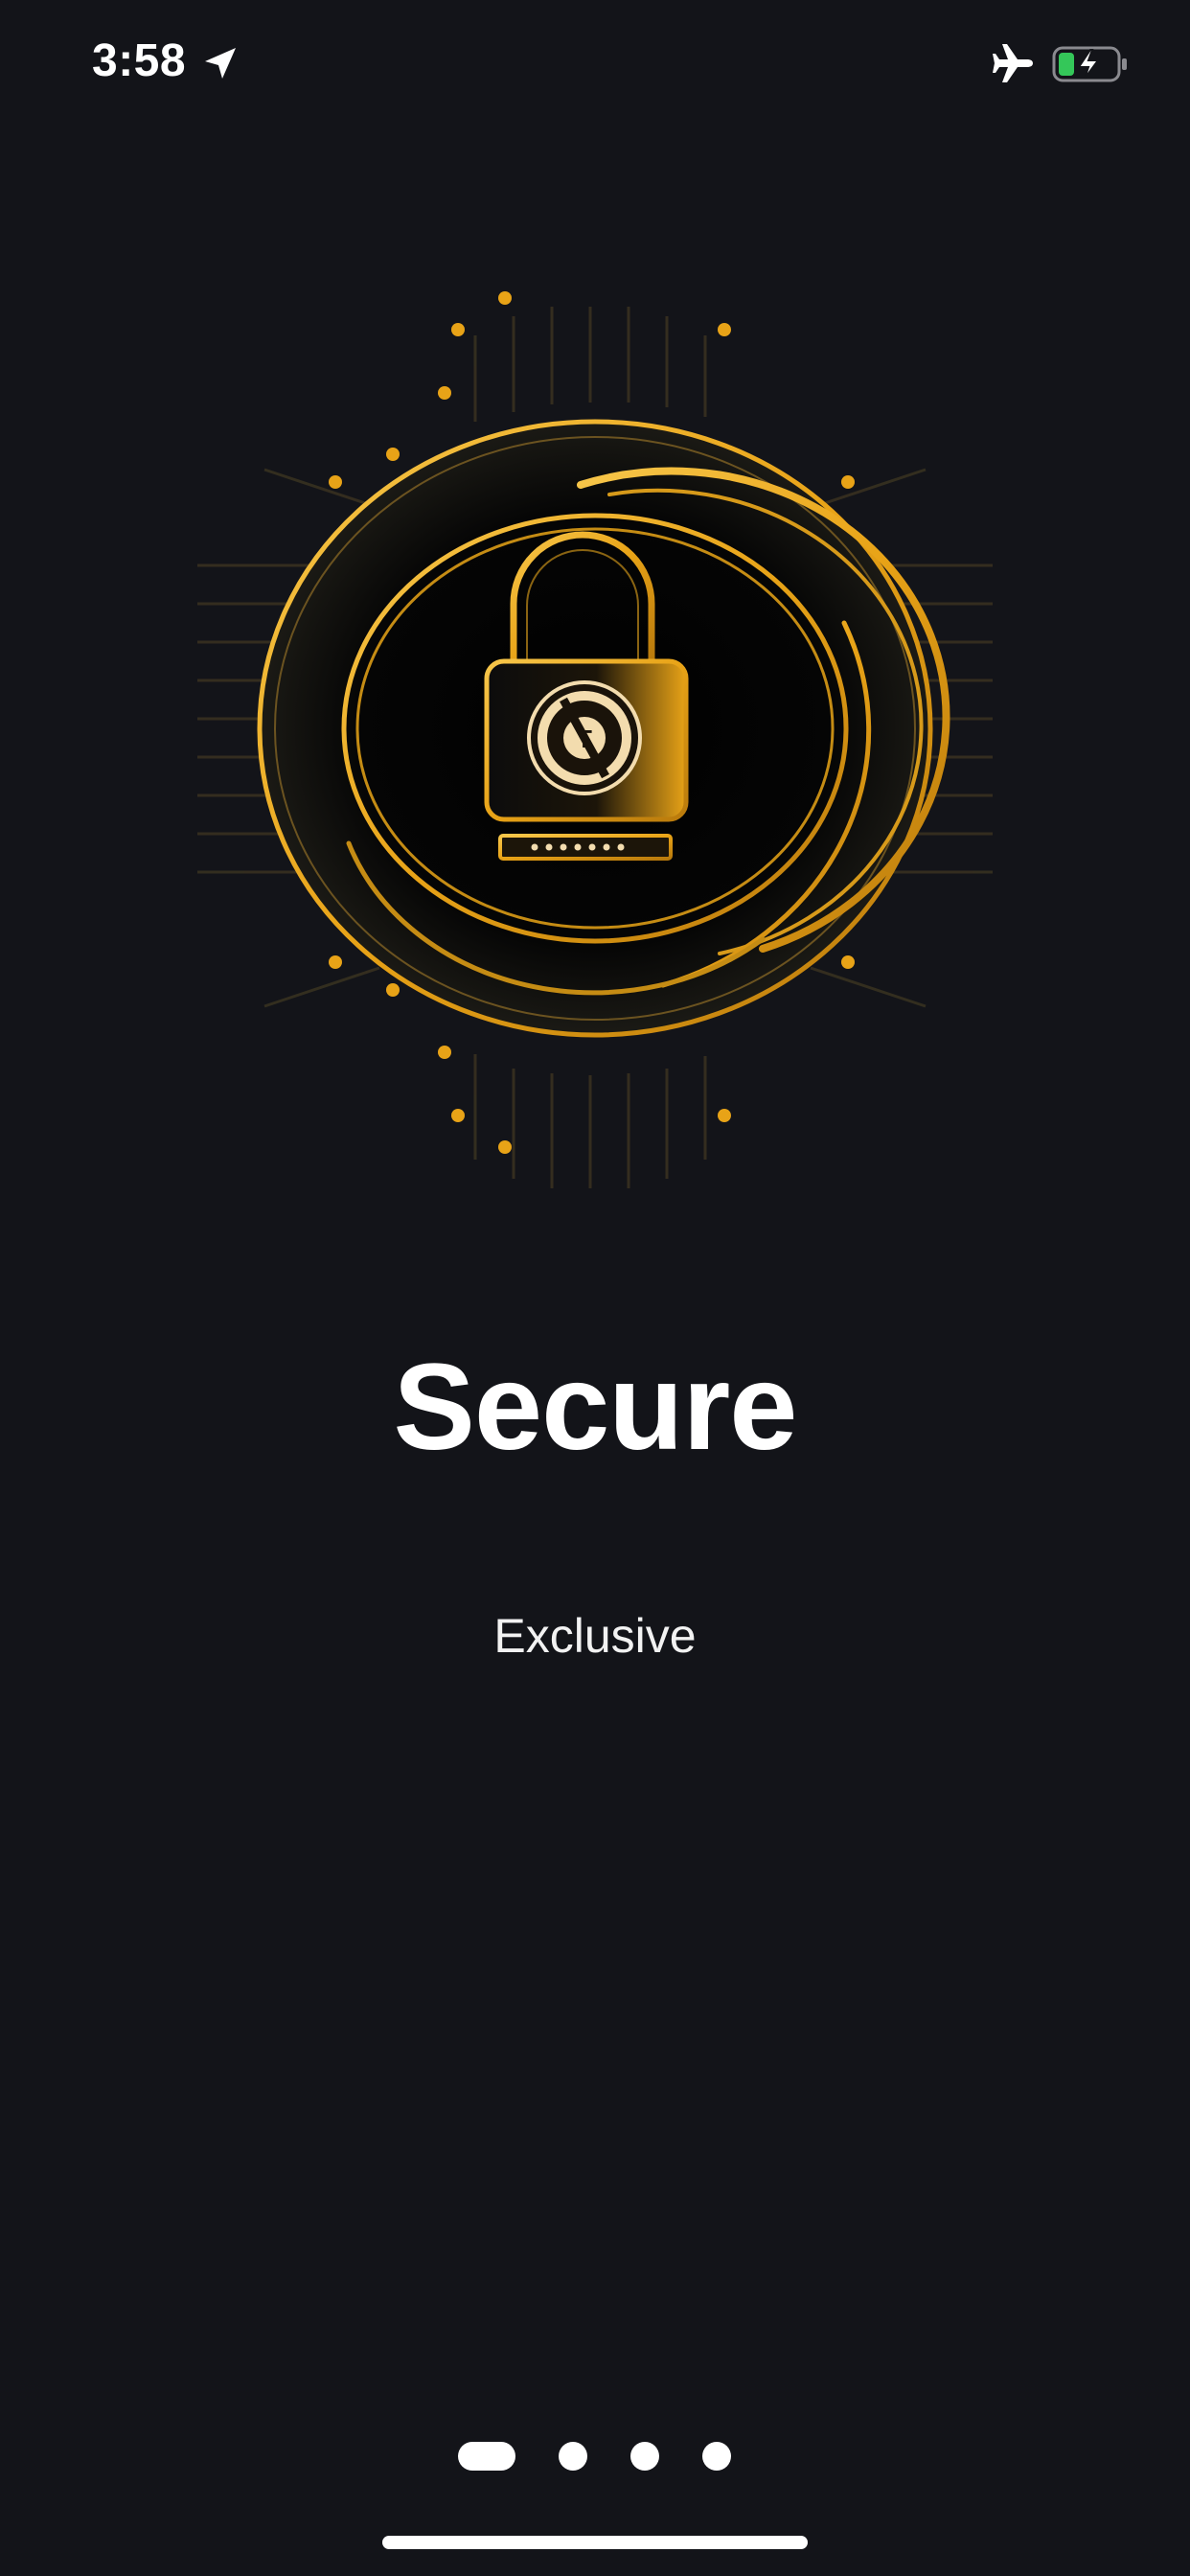 This screenshot has width=1190, height=2576. What do you see at coordinates (487, 2456) in the screenshot?
I see `page-dot-1-active` at bounding box center [487, 2456].